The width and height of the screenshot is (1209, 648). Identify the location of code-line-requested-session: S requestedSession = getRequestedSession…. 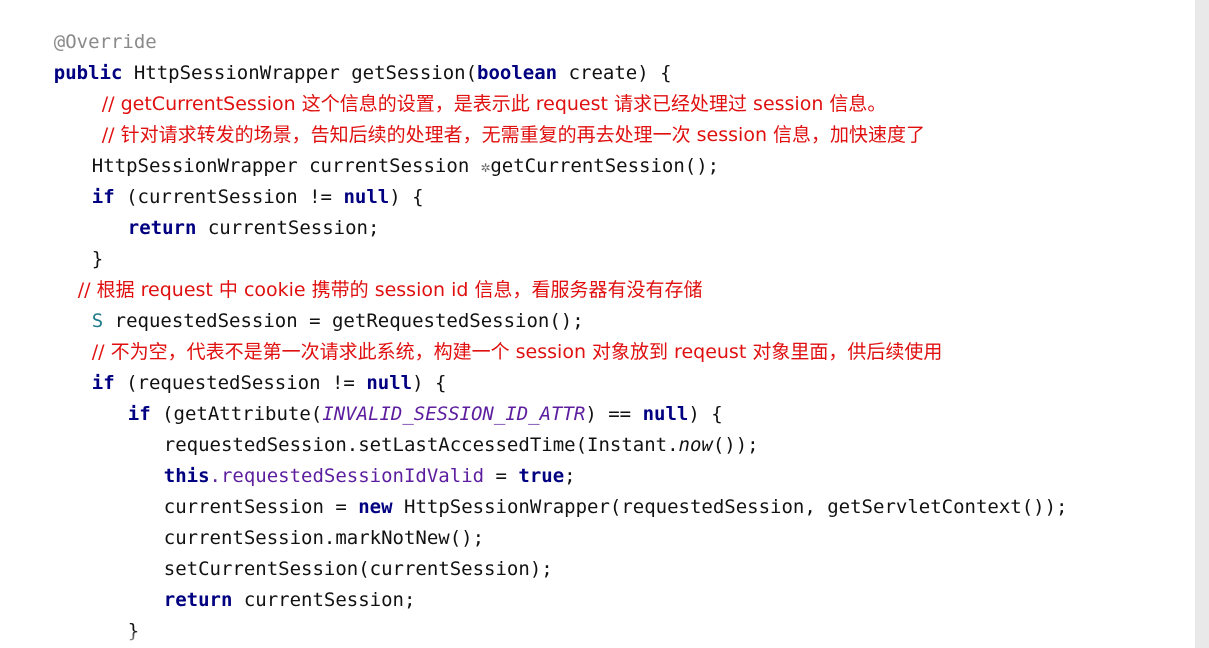
(315, 303).